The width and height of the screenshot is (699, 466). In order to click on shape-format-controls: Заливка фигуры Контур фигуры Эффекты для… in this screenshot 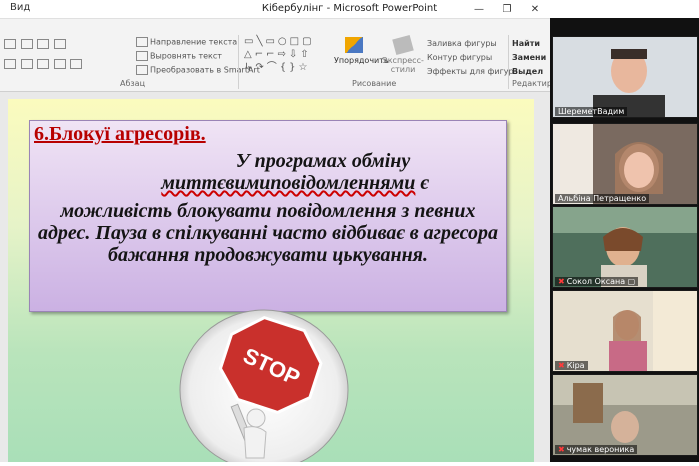, I will do `click(470, 58)`.